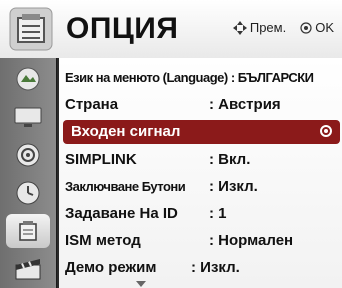 This screenshot has width=342, height=288. Describe the element at coordinates (28, 269) in the screenshot. I see `media-icon` at that location.